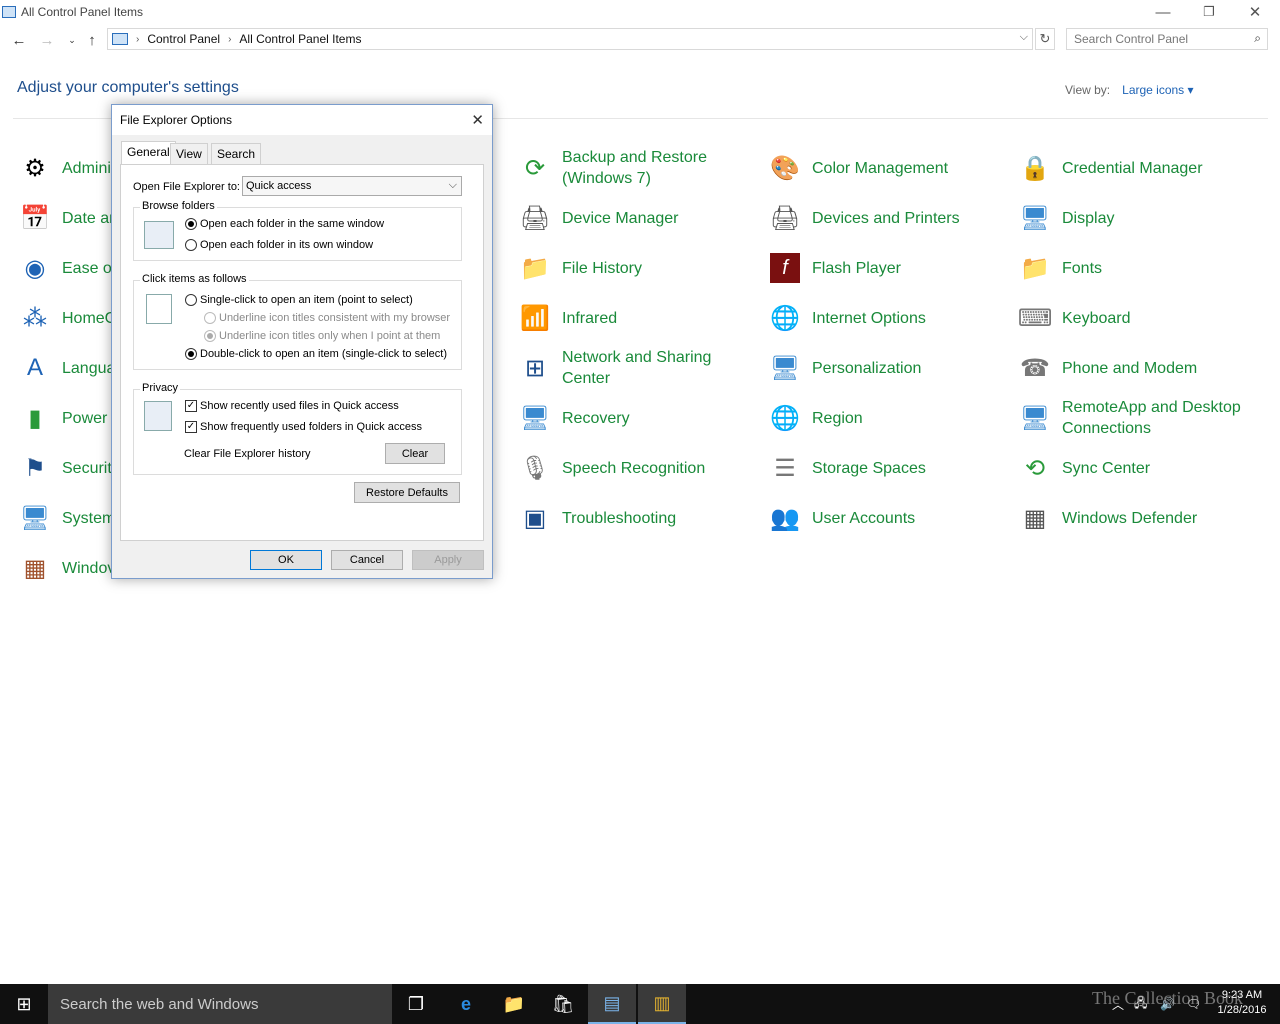 The height and width of the screenshot is (1024, 1280). Describe the element at coordinates (1108, 518) in the screenshot. I see `cp-item-windows-defender: ▦ Windows Defender` at that location.